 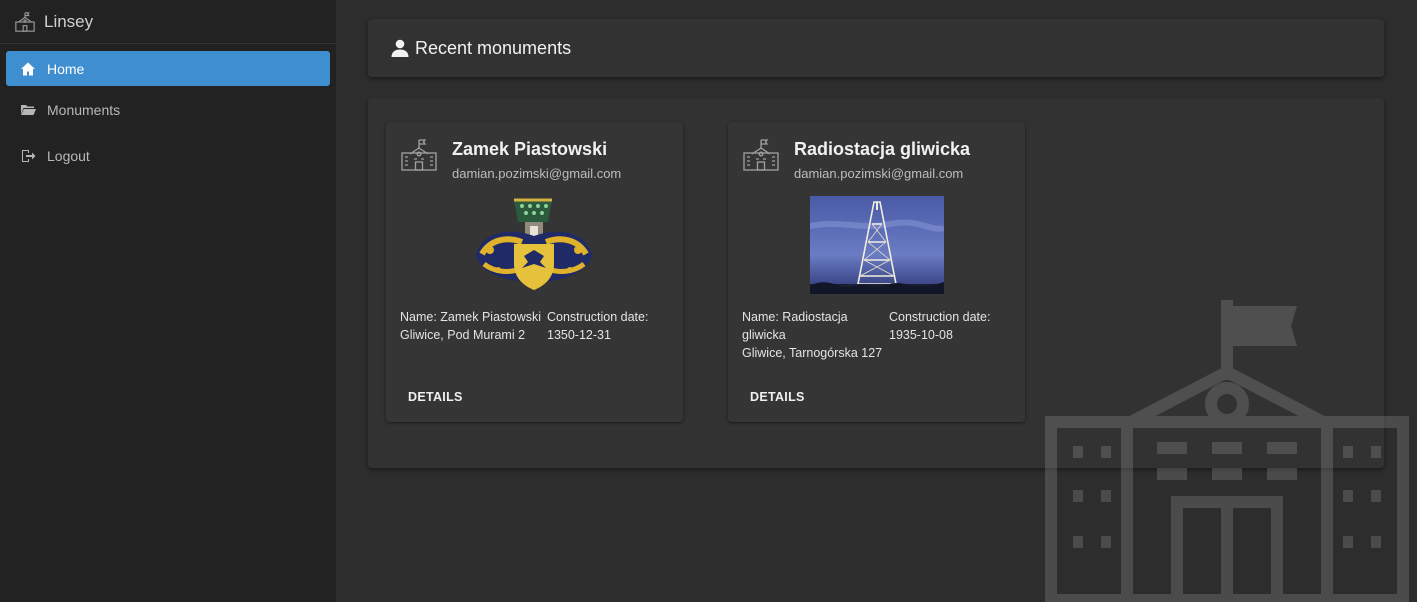 What do you see at coordinates (877, 245) in the screenshot?
I see `radio-tower-photo` at bounding box center [877, 245].